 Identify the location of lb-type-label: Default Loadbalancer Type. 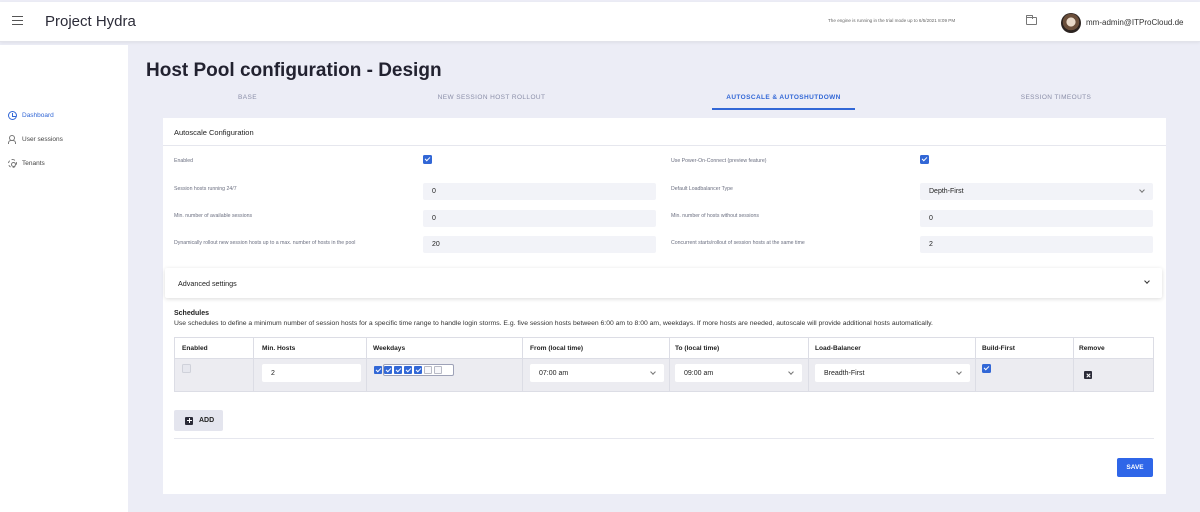
(702, 189).